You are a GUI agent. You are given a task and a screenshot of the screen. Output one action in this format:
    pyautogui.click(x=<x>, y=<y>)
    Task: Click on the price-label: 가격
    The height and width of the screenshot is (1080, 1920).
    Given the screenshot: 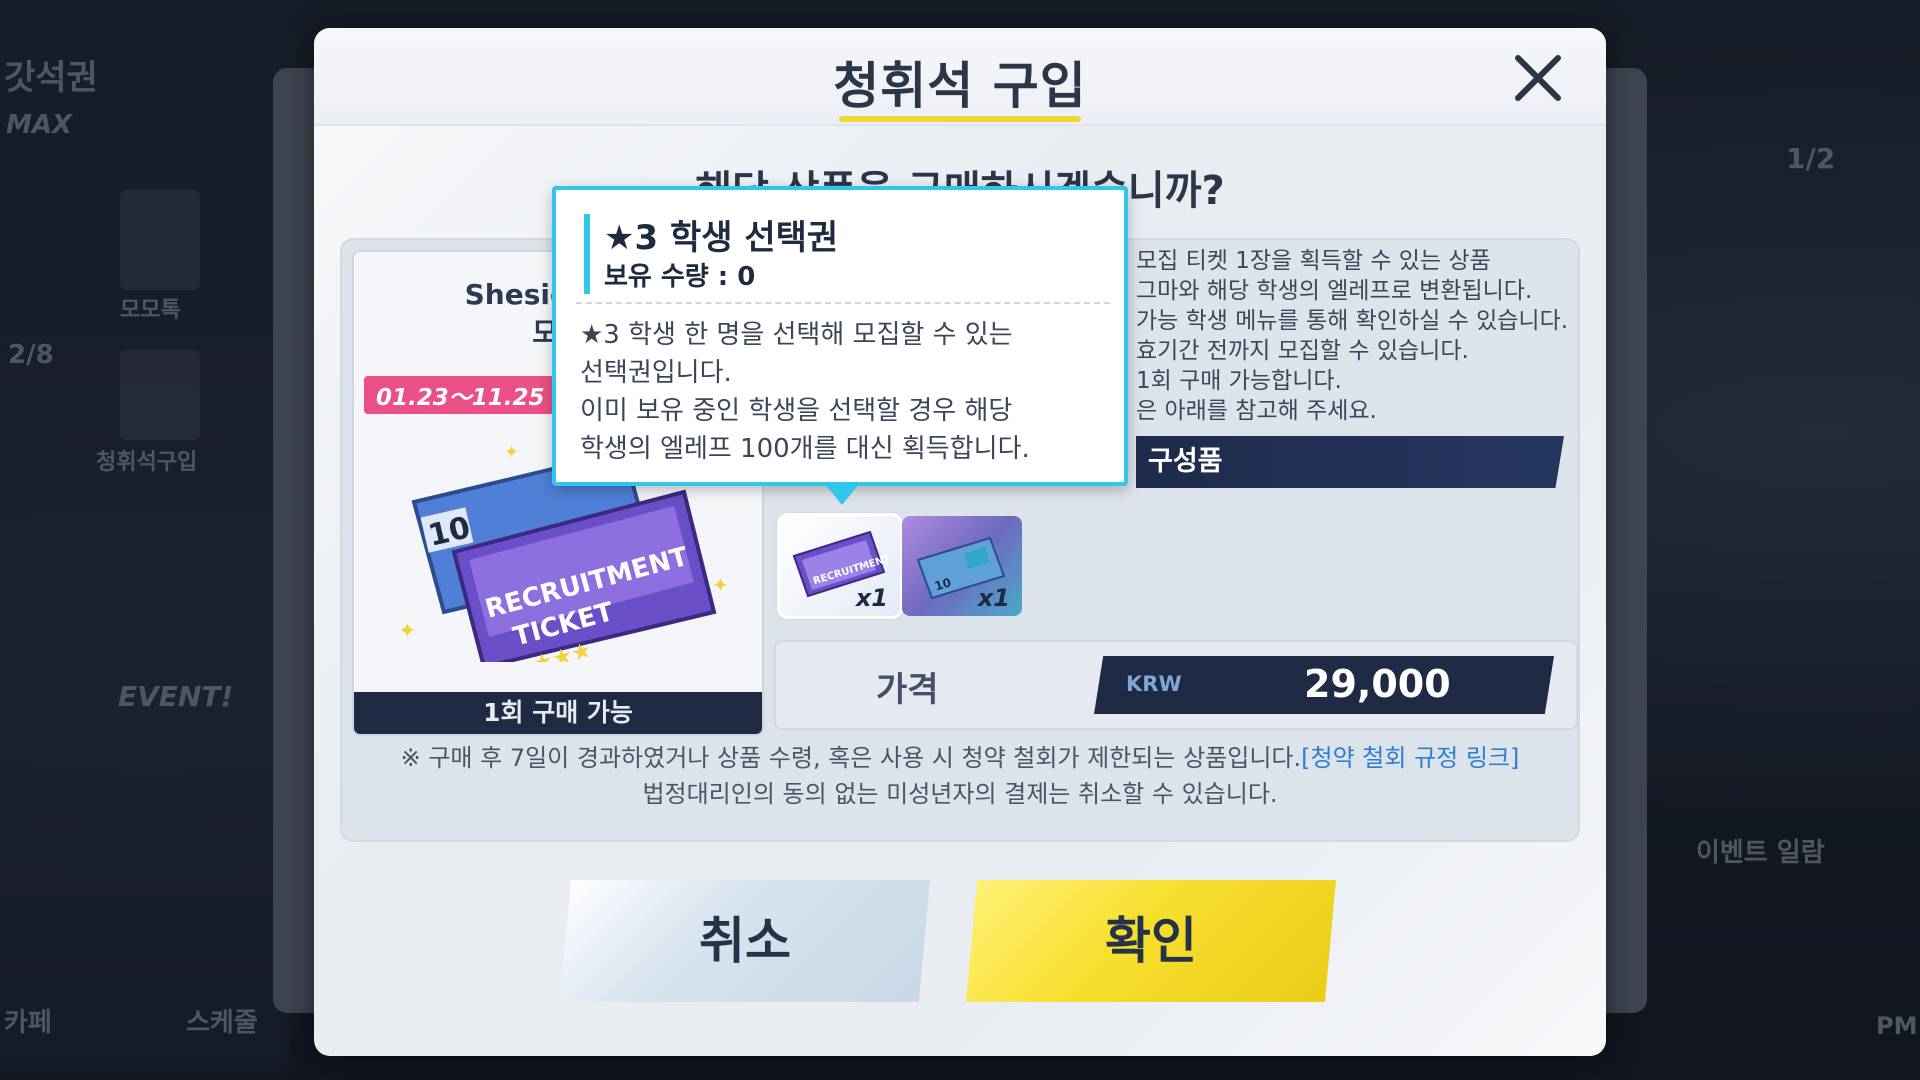 What is the action you would take?
    pyautogui.click(x=907, y=690)
    